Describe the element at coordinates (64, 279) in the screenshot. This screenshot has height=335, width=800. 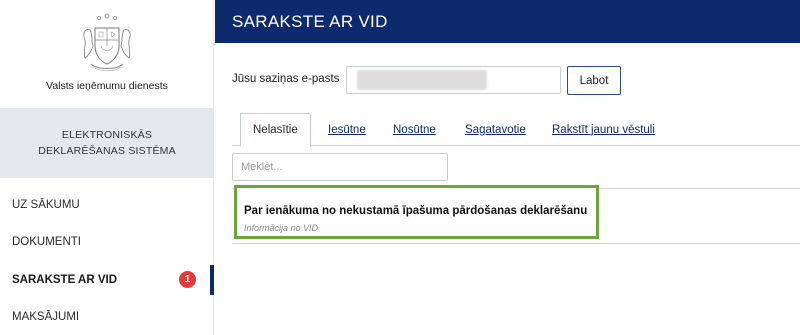
I see `sidebar-item-label: SARAKSTE AR VID` at that location.